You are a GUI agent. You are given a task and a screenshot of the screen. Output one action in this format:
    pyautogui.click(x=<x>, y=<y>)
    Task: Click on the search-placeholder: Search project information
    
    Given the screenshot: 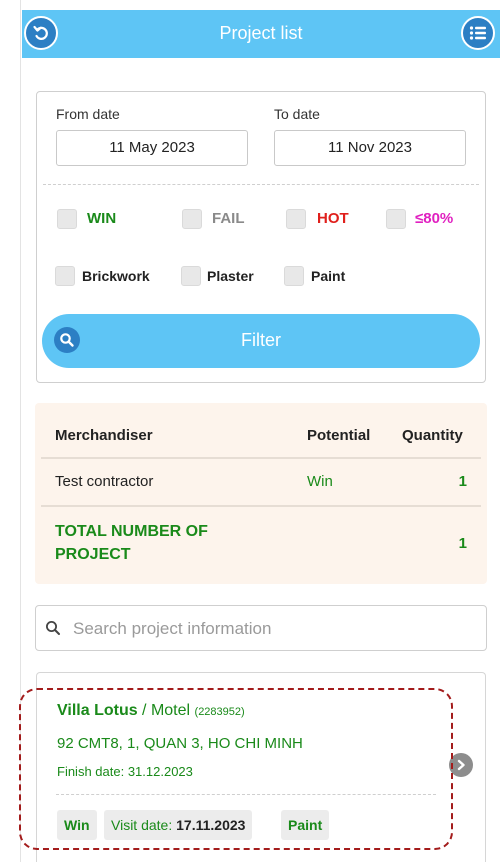 What is the action you would take?
    pyautogui.click(x=172, y=628)
    